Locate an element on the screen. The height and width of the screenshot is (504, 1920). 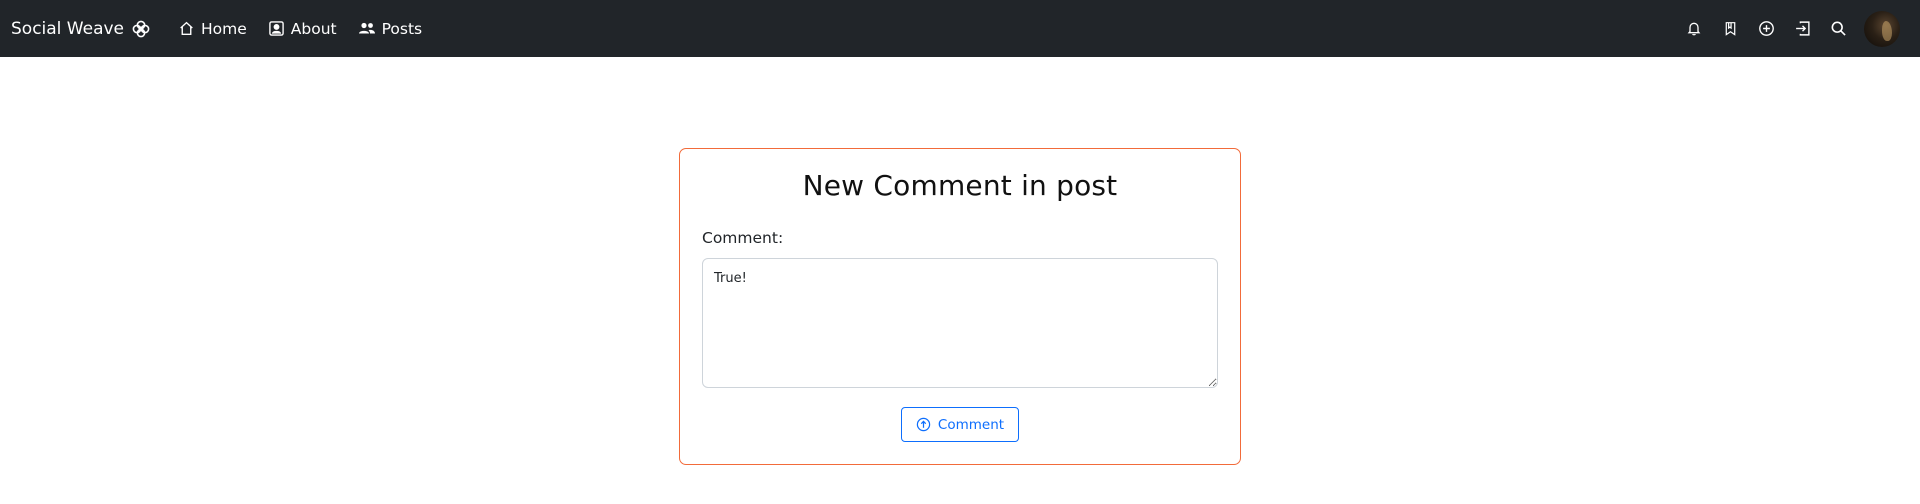
bell-icon is located at coordinates (1694, 29).